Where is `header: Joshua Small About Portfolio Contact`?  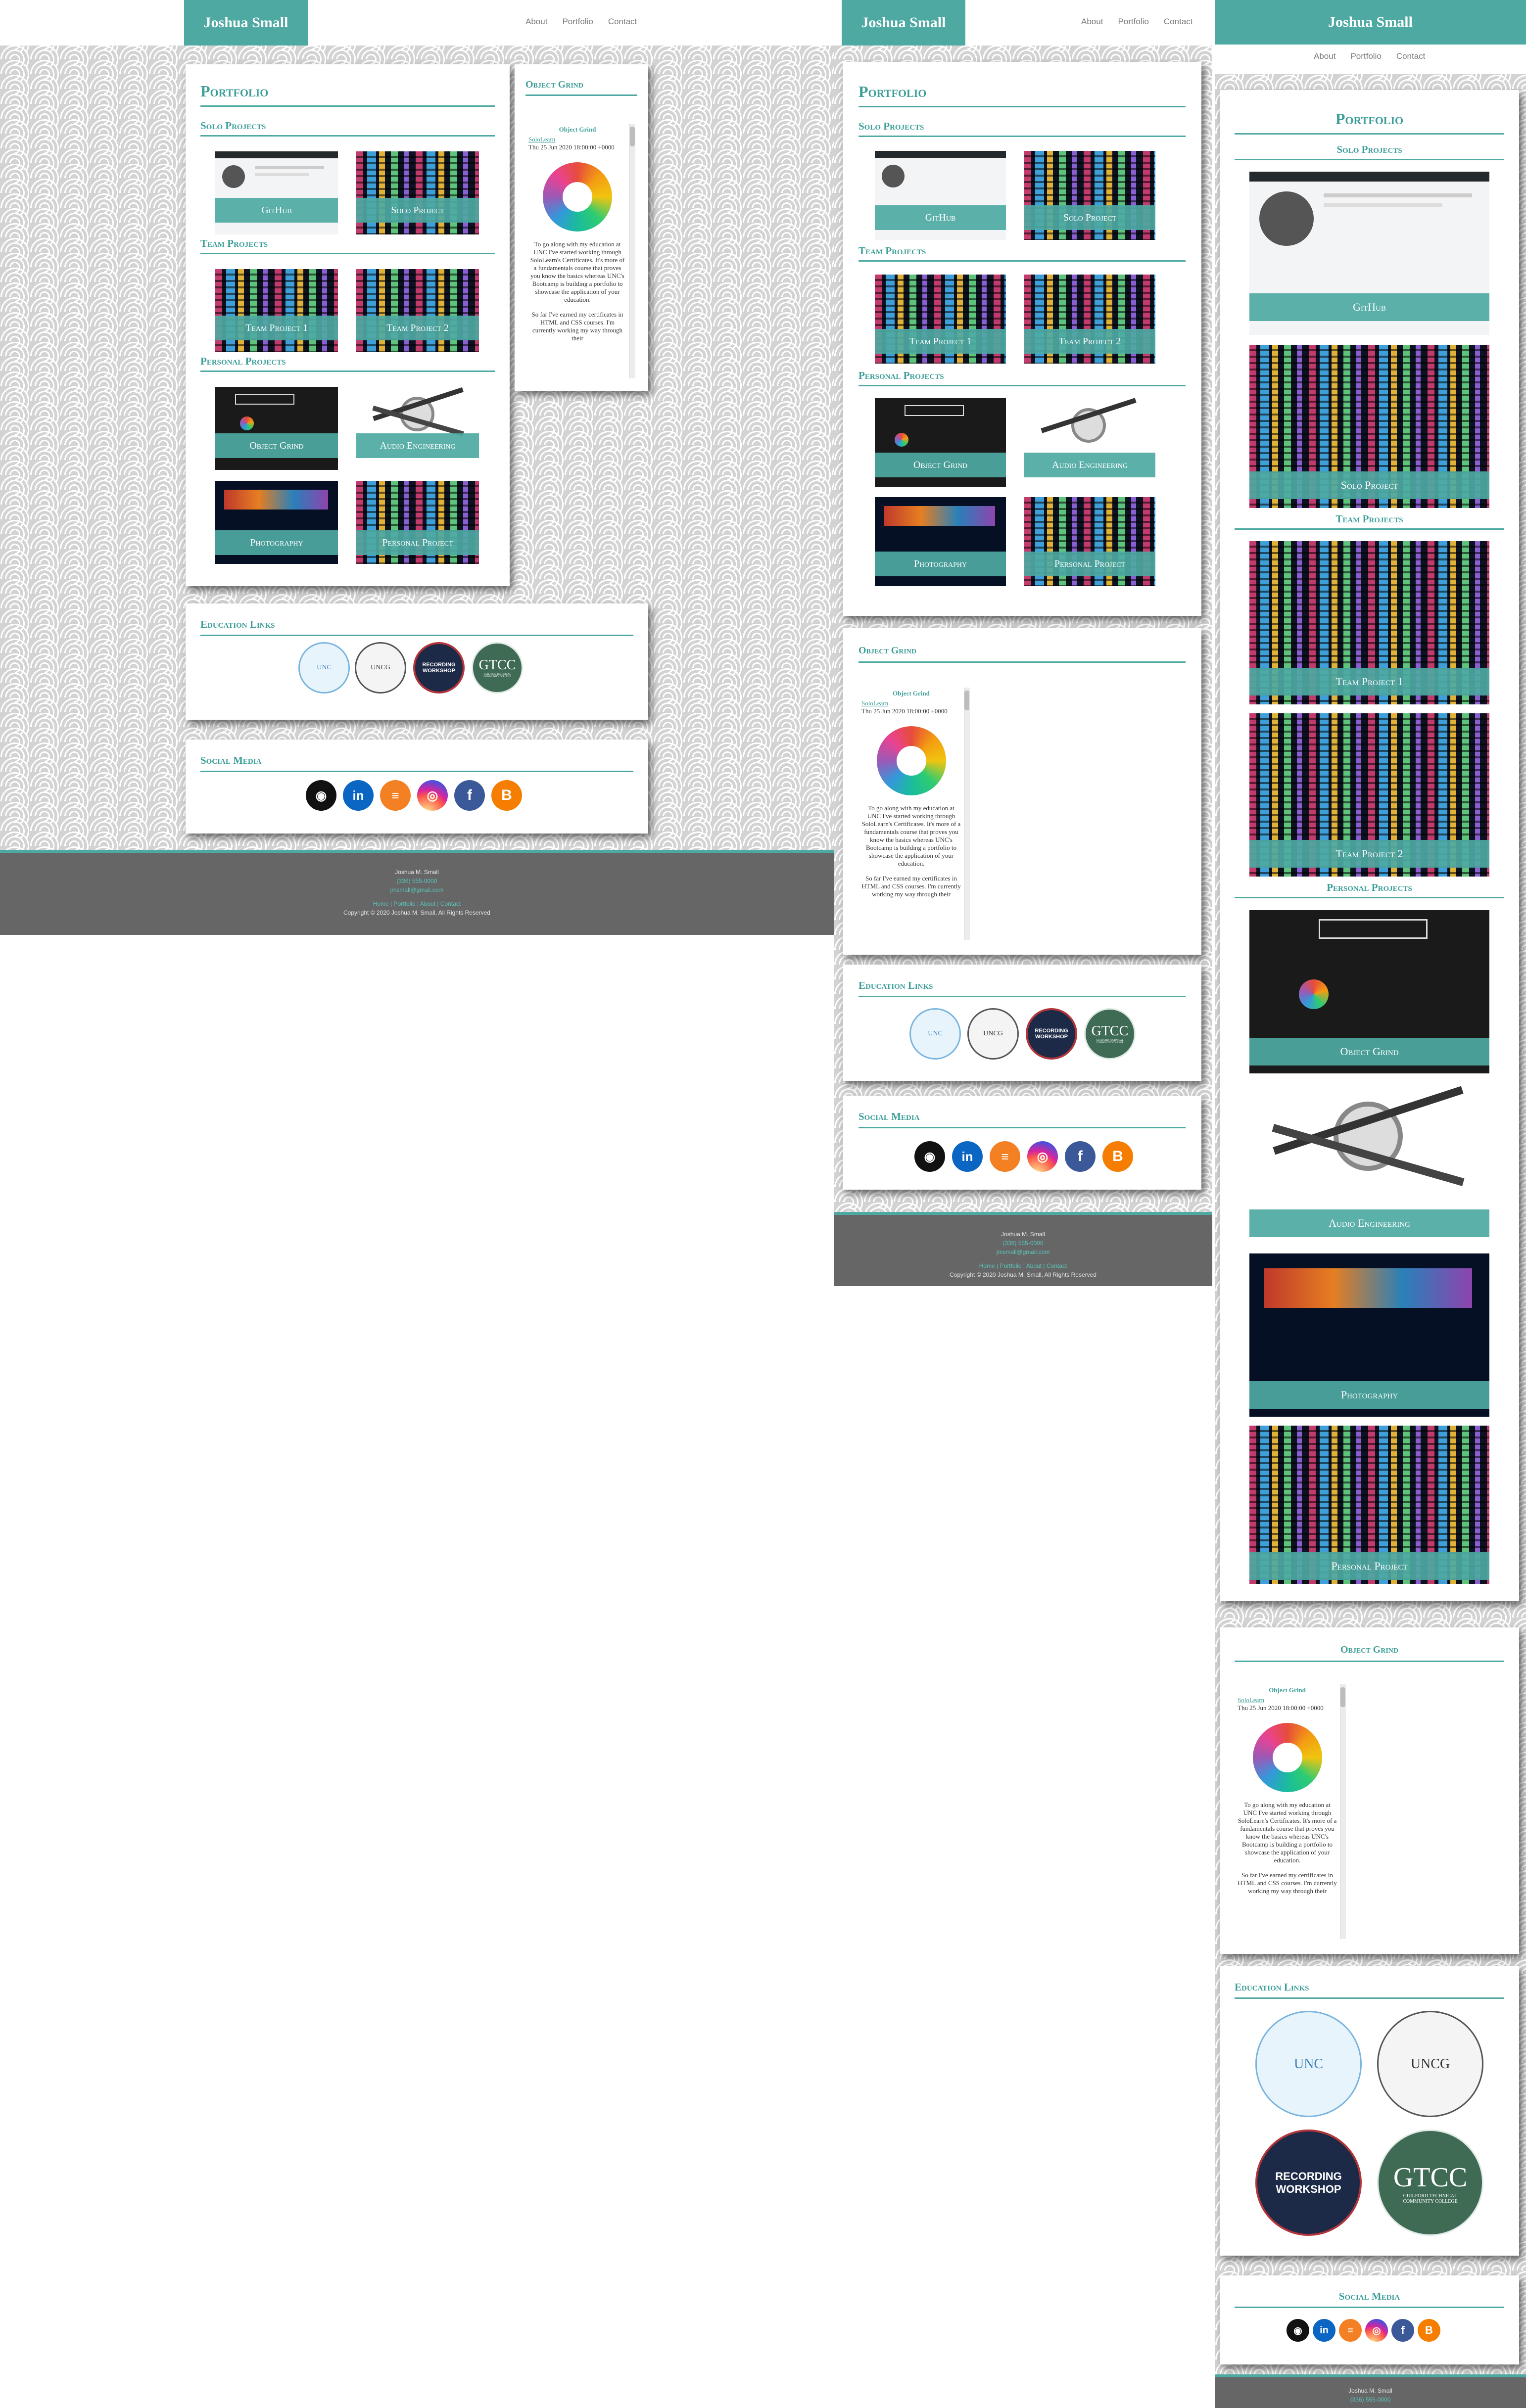 header: Joshua Small About Portfolio Contact is located at coordinates (1023, 23).